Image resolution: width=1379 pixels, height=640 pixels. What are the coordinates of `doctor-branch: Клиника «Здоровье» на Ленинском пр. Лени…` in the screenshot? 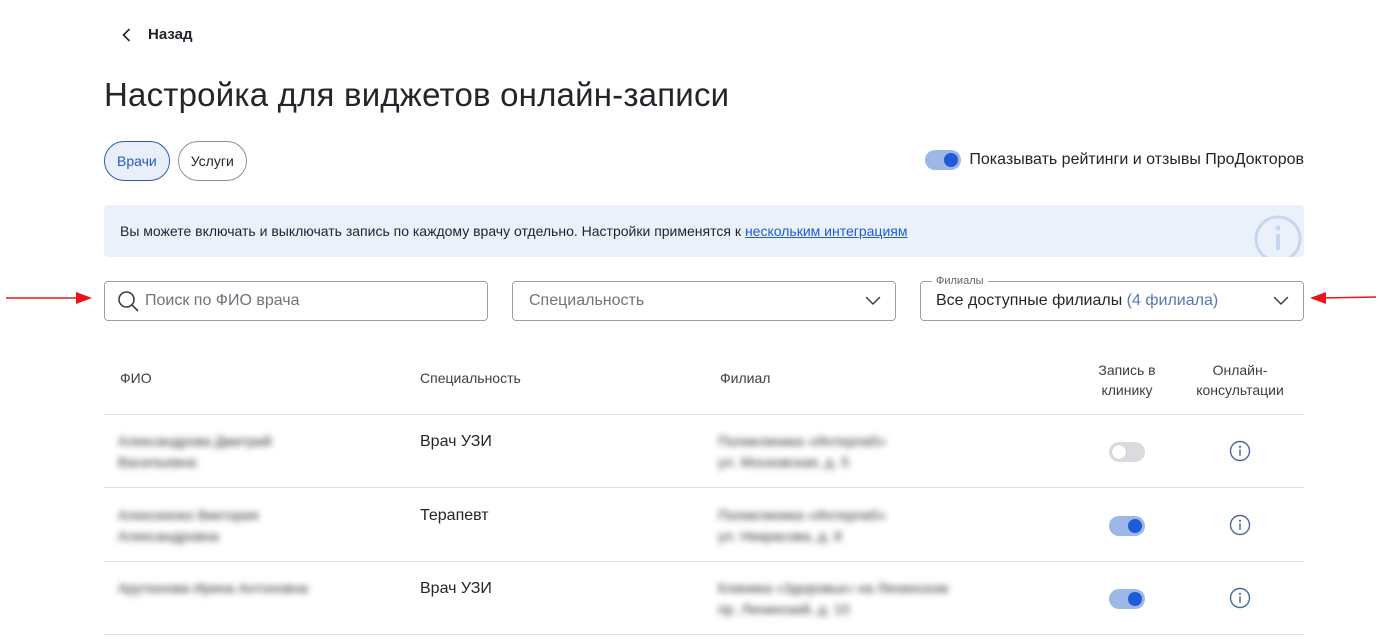 It's located at (833, 598).